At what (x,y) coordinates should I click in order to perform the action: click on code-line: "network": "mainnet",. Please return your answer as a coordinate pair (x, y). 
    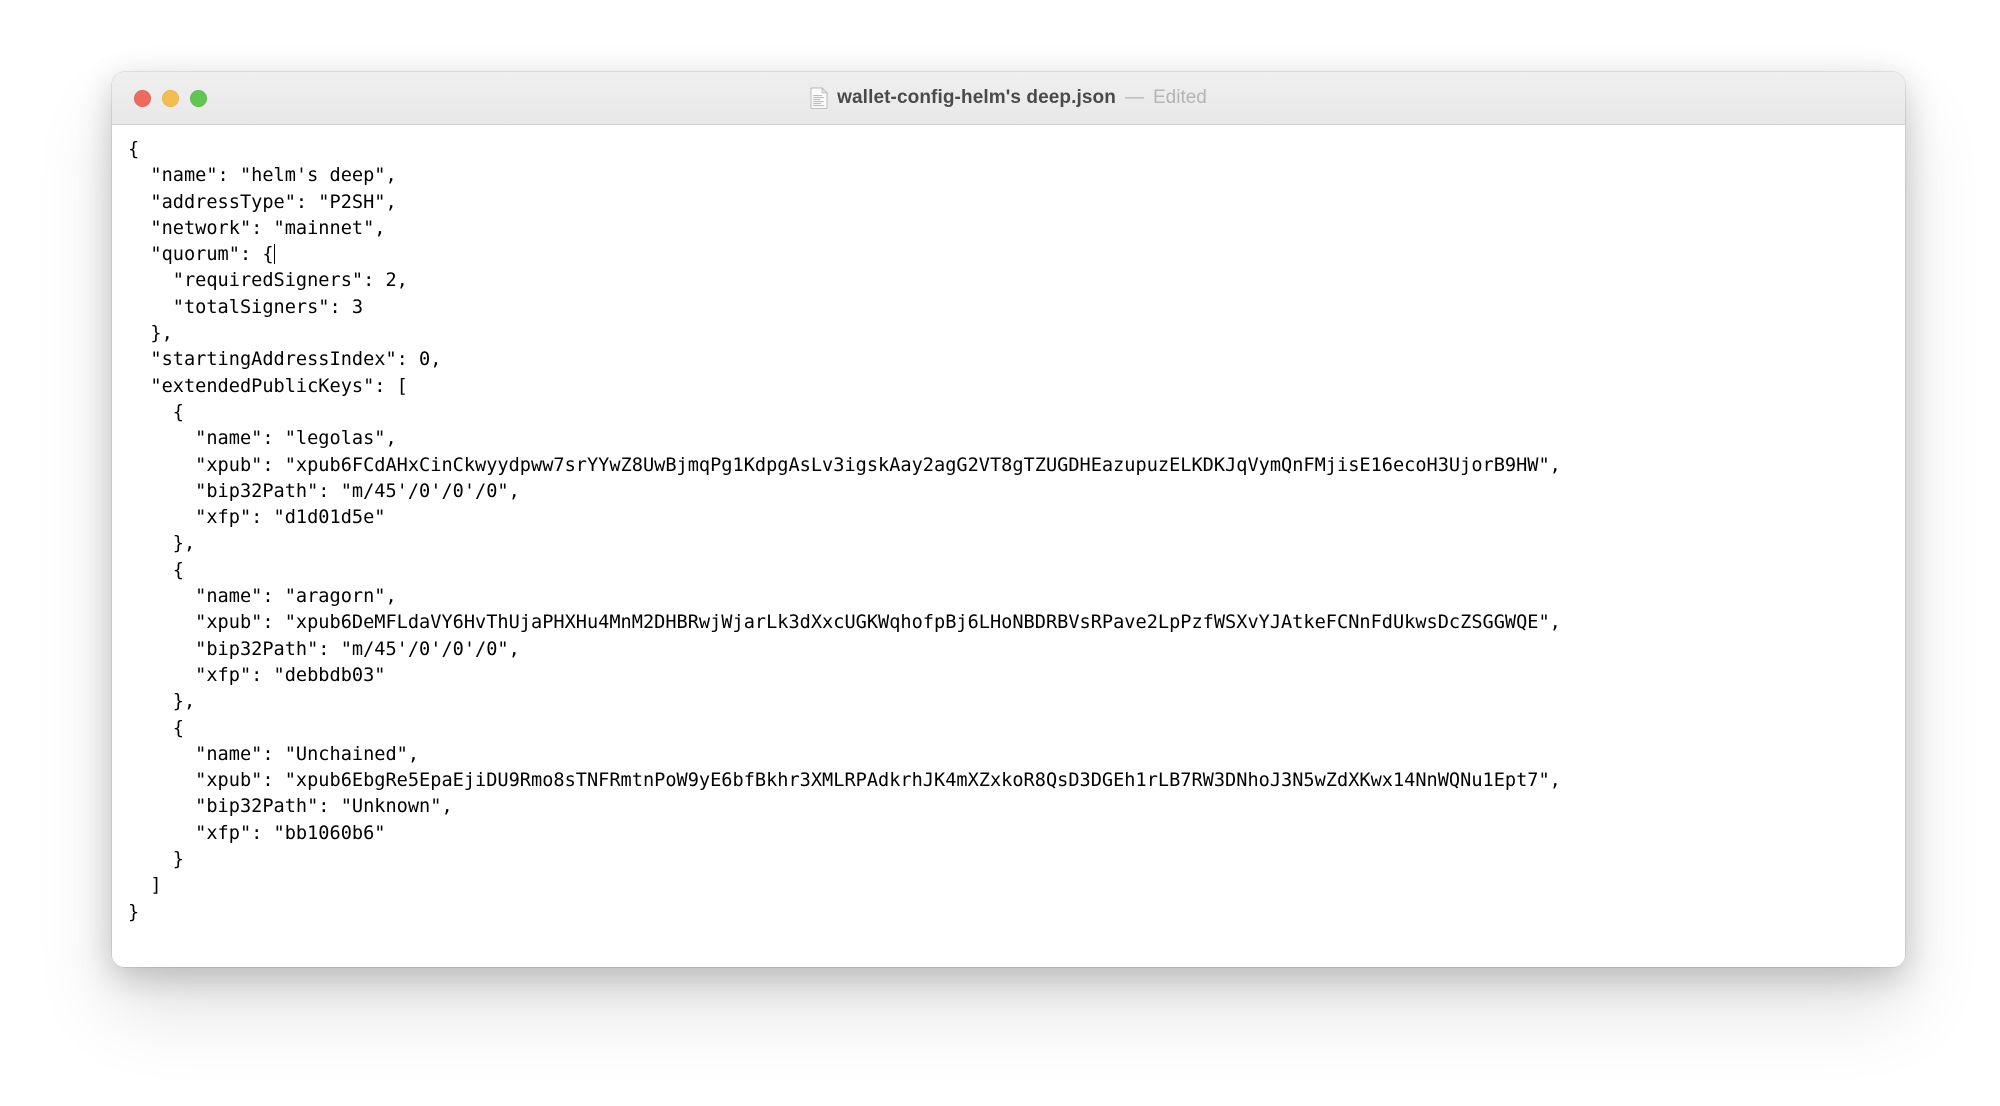
    Looking at the image, I should click on (257, 228).